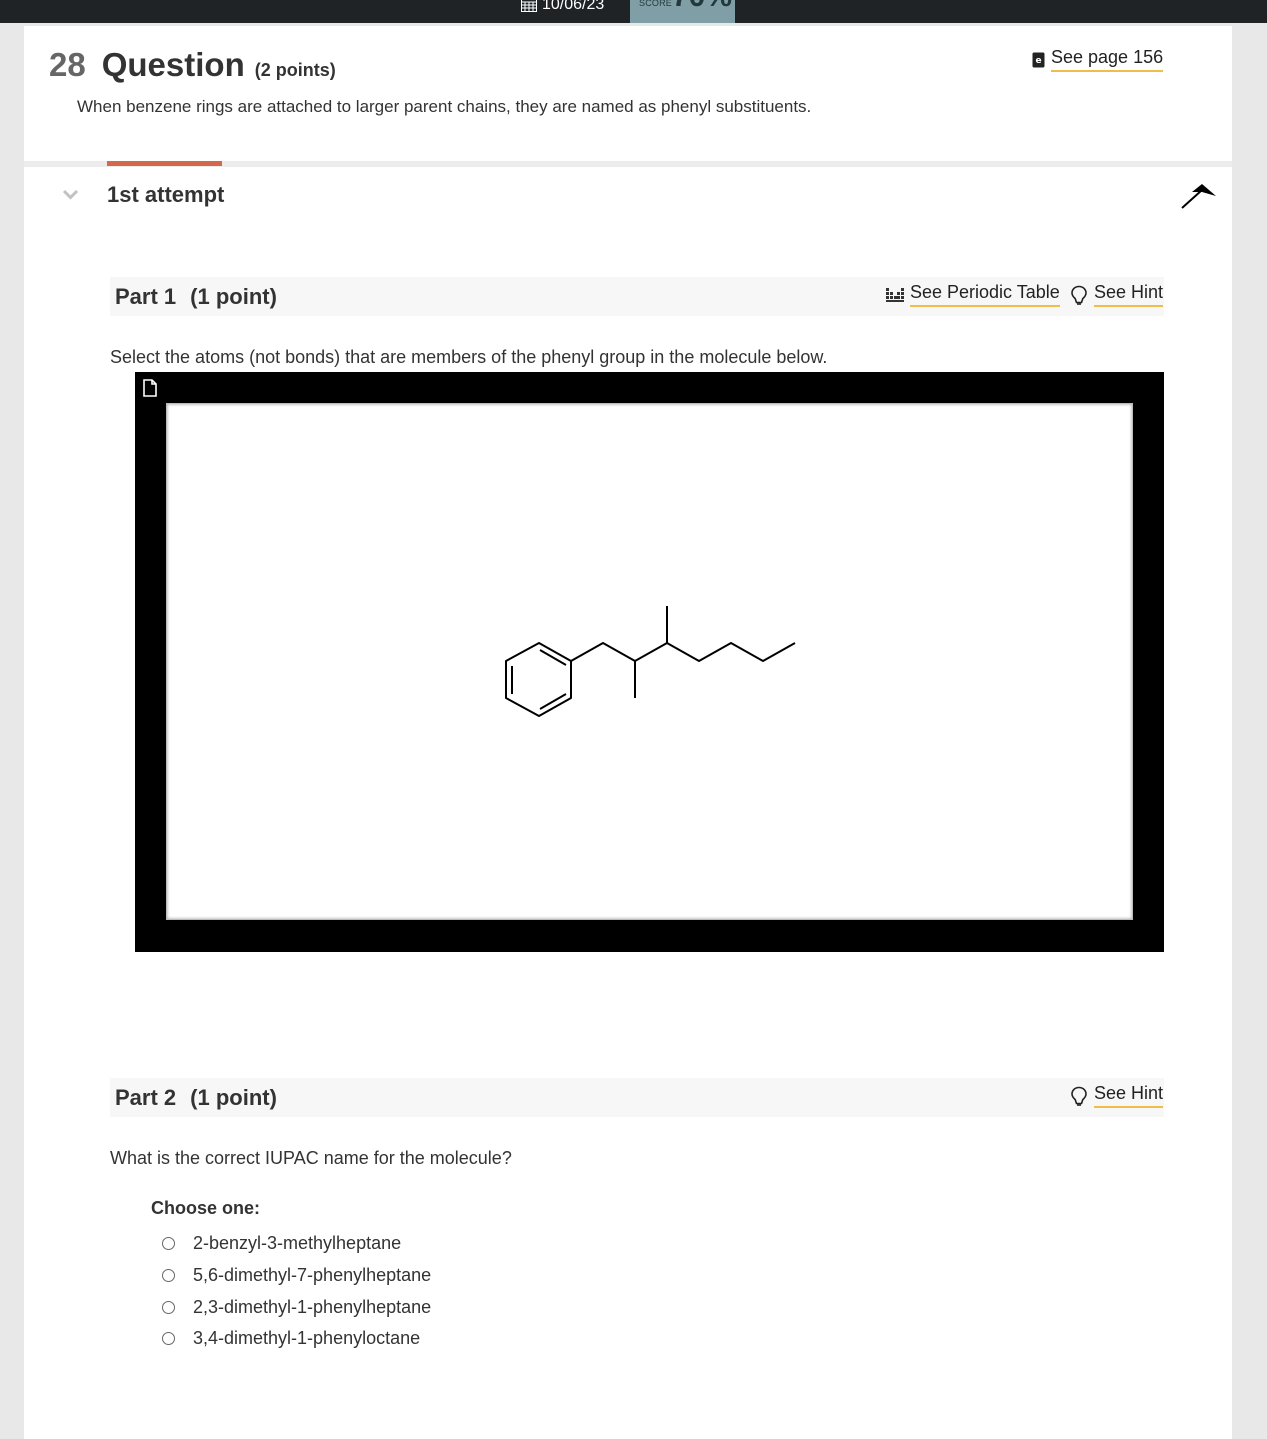 This screenshot has width=1267, height=1439. I want to click on due-date: 10/06/23, so click(562, 7).